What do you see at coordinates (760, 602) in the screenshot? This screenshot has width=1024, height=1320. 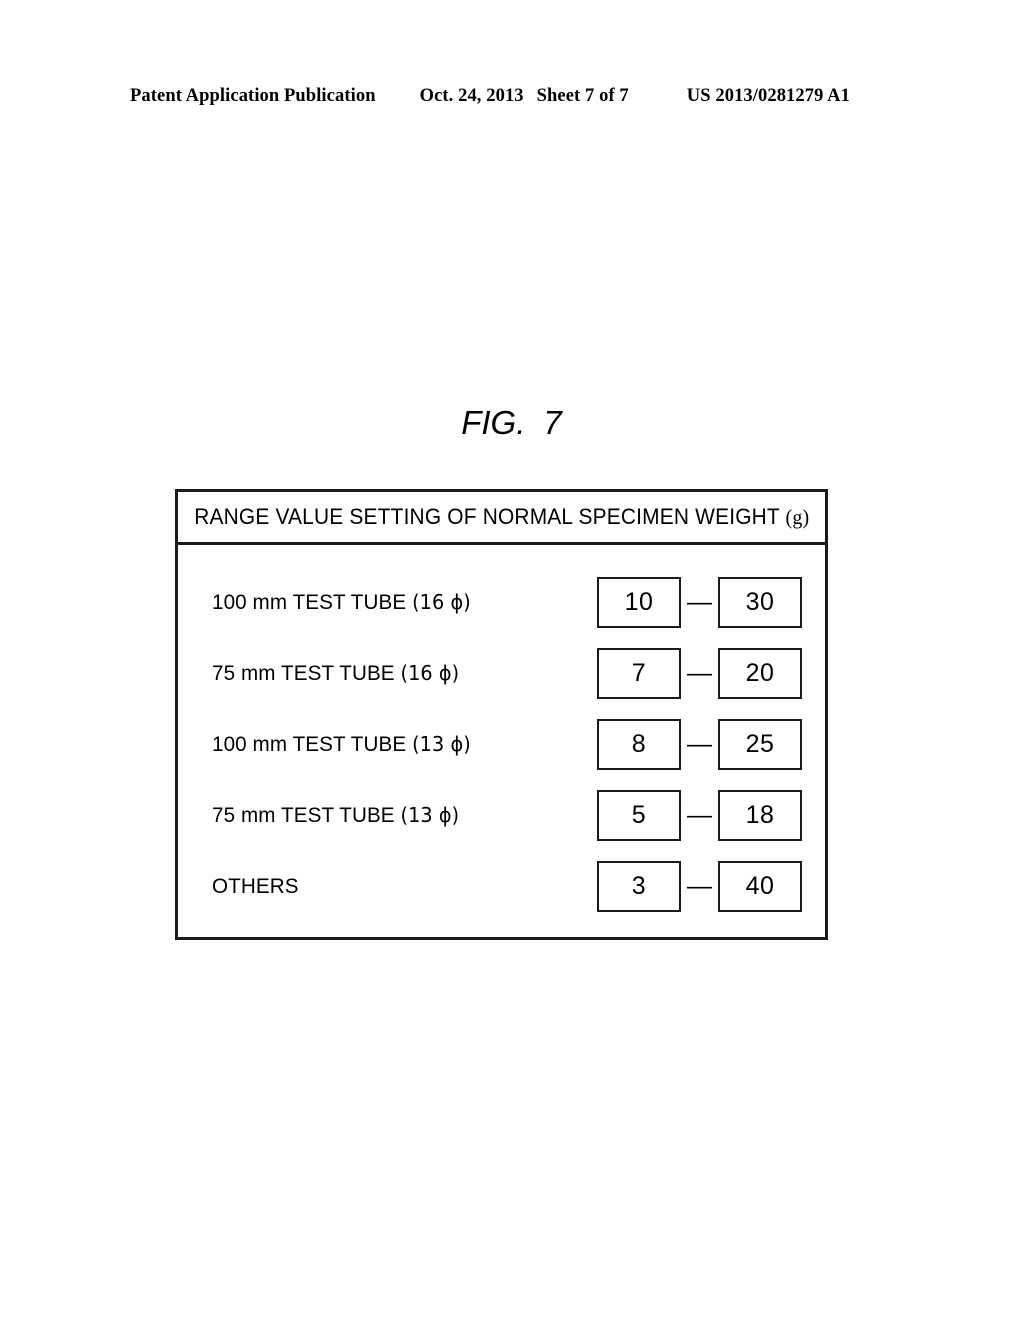 I see `range-max-input: 30` at bounding box center [760, 602].